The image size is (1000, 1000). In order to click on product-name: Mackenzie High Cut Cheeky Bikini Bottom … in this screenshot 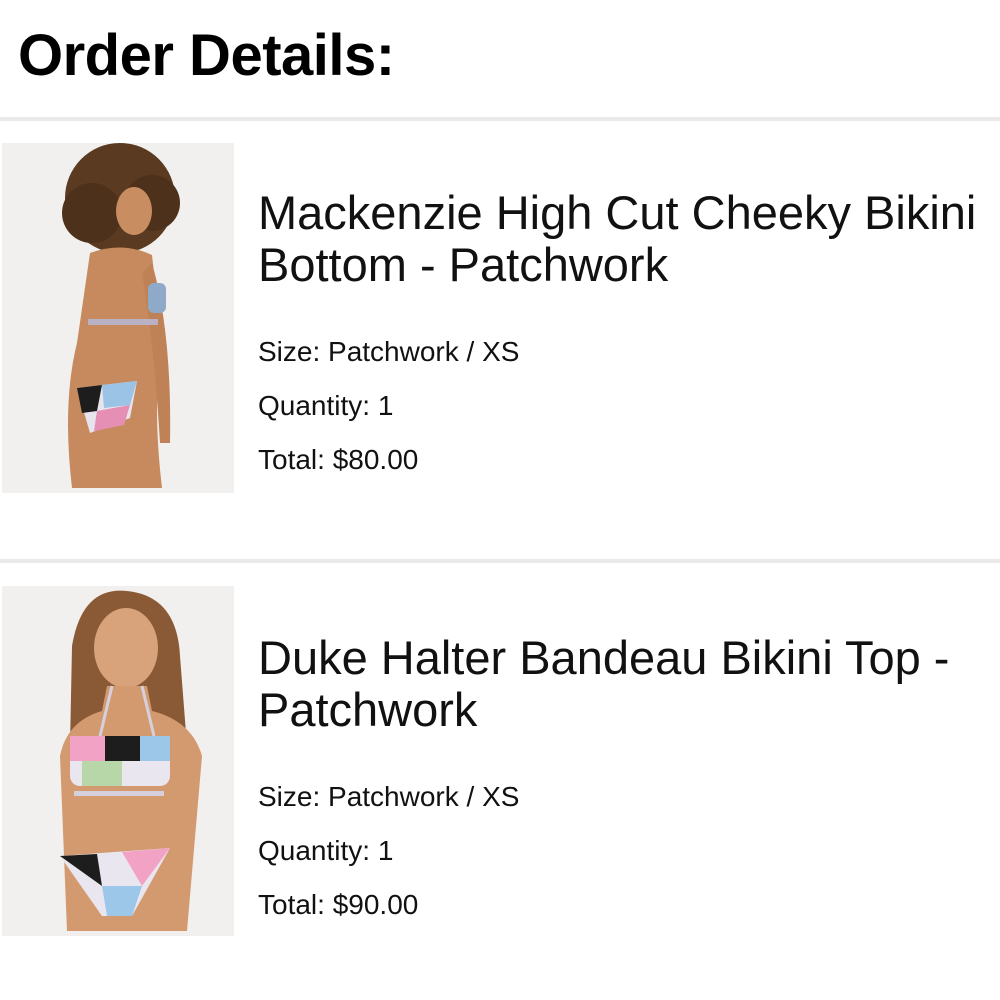, I will do `click(623, 239)`.